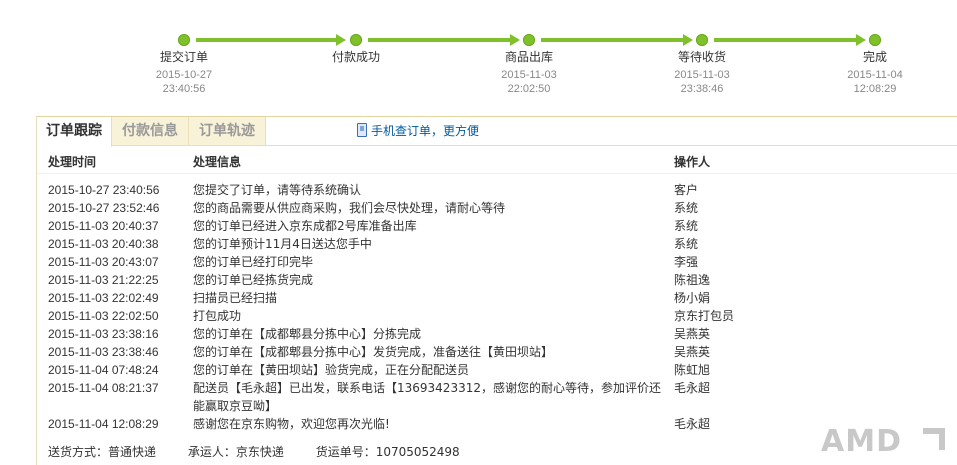 Image resolution: width=957 pixels, height=465 pixels. What do you see at coordinates (227, 131) in the screenshot?
I see `tab-order-route: 订单轨迹` at bounding box center [227, 131].